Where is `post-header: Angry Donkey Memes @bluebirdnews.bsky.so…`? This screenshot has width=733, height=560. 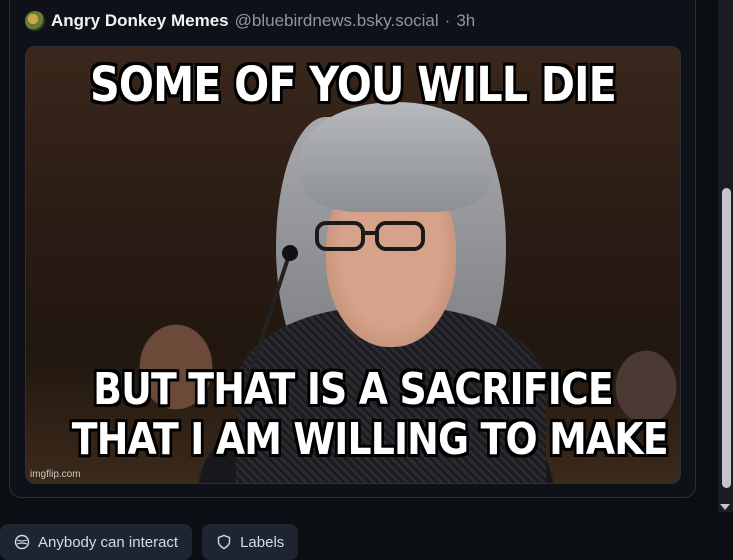 post-header: Angry Donkey Memes @bluebirdnews.bsky.so… is located at coordinates (250, 21).